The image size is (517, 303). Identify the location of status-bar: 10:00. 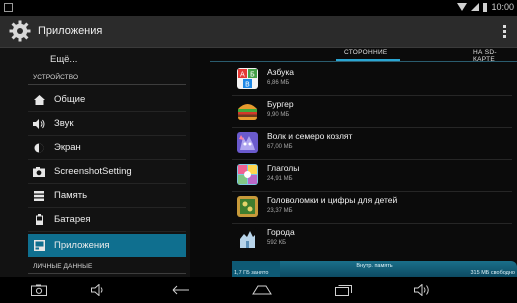
(258, 8).